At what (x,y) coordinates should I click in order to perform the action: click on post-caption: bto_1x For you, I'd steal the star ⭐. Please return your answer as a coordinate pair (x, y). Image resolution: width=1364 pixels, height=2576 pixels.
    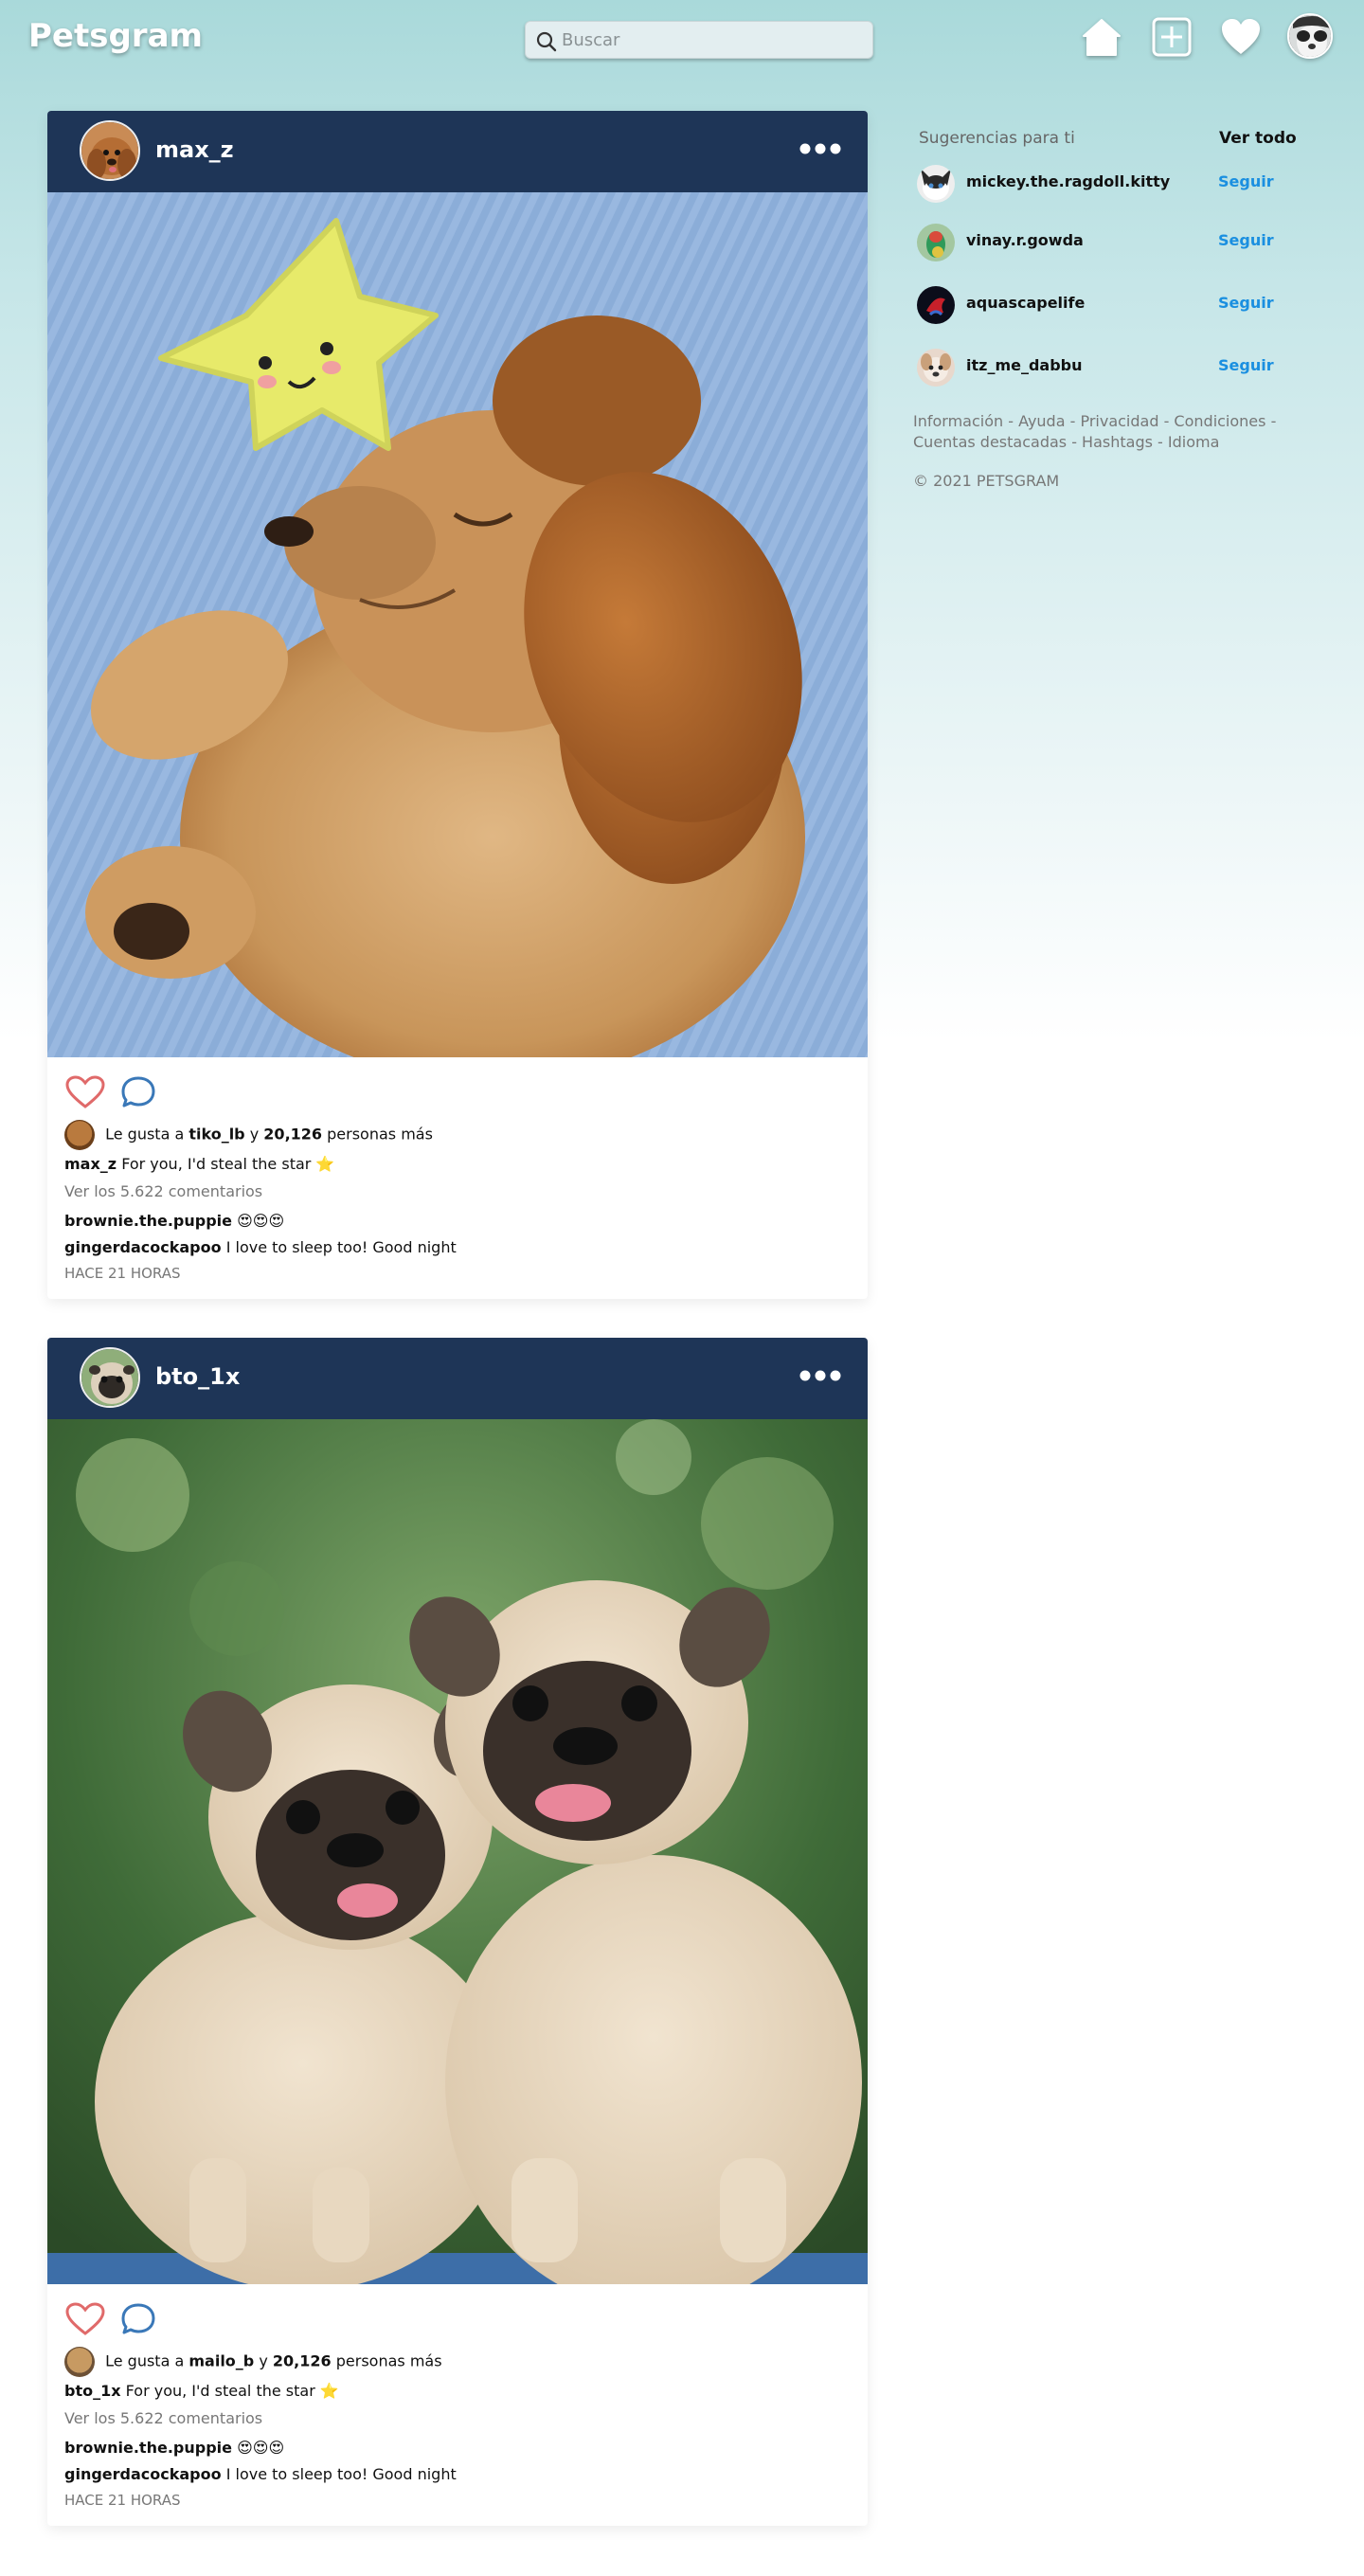
    Looking at the image, I should click on (201, 2391).